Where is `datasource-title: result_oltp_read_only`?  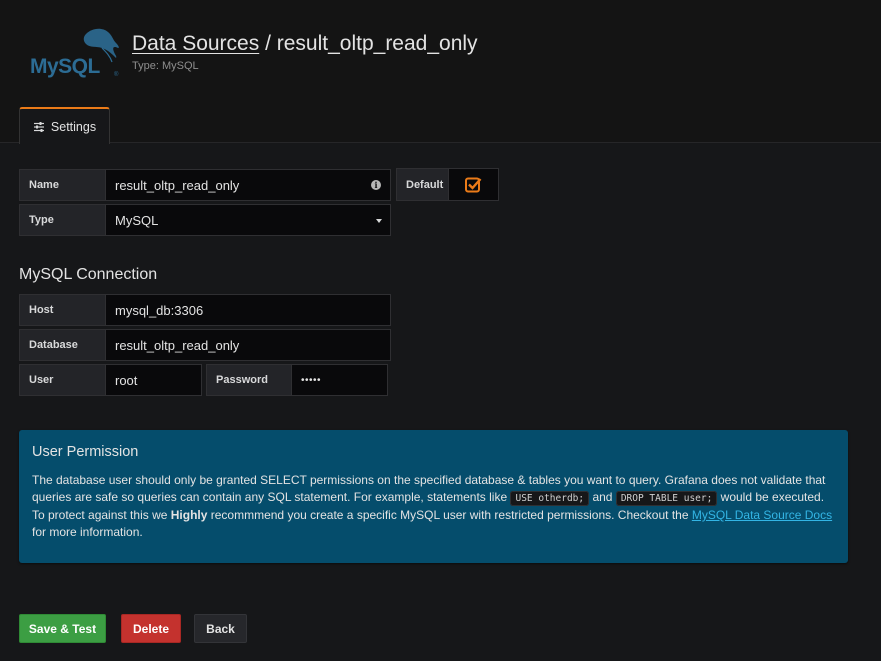 datasource-title: result_oltp_read_only is located at coordinates (377, 43).